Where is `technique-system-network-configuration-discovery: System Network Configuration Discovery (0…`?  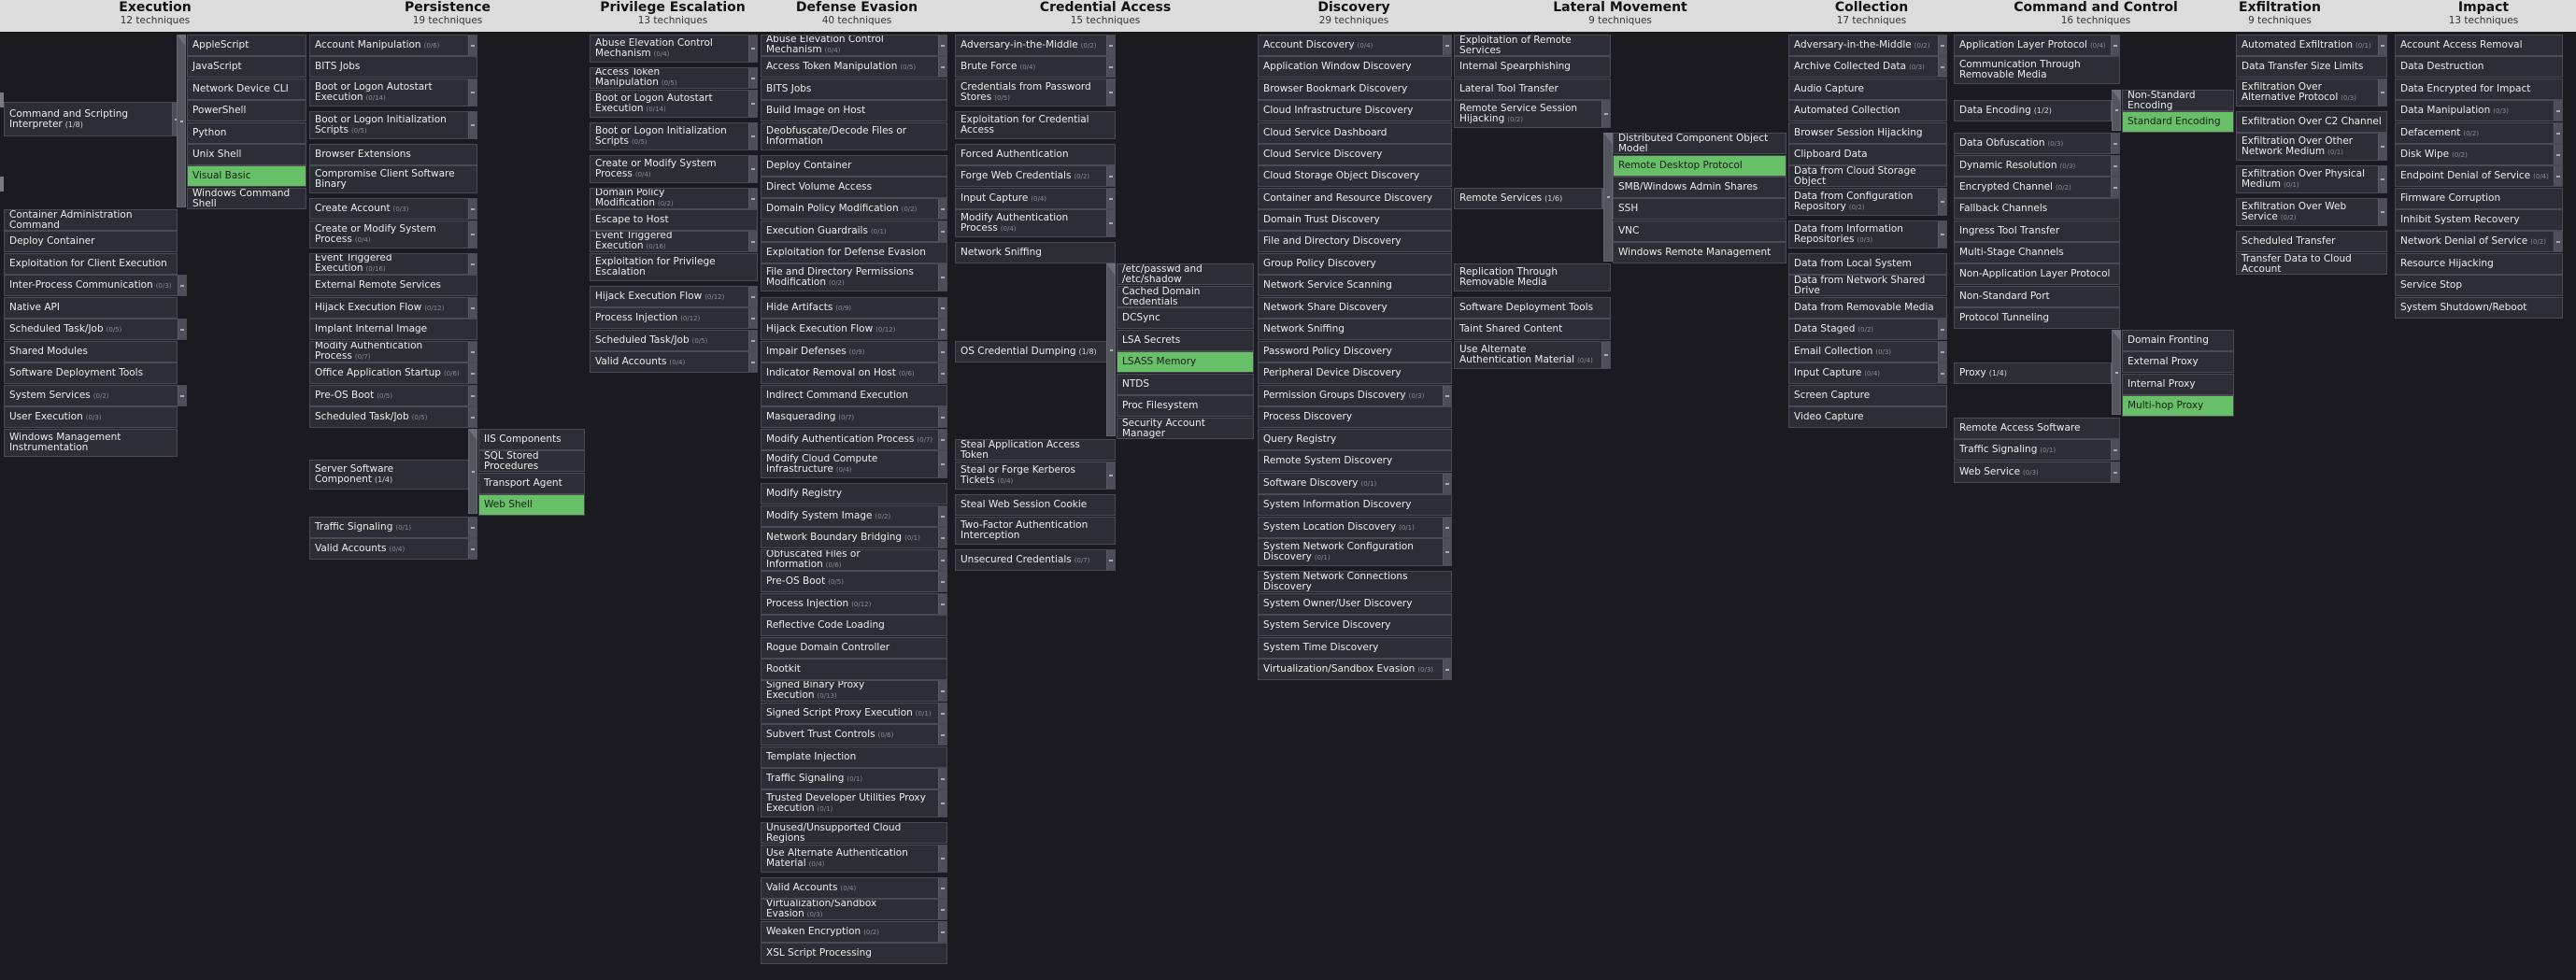
technique-system-network-configuration-discovery: System Network Configuration Discovery (0… is located at coordinates (1355, 552).